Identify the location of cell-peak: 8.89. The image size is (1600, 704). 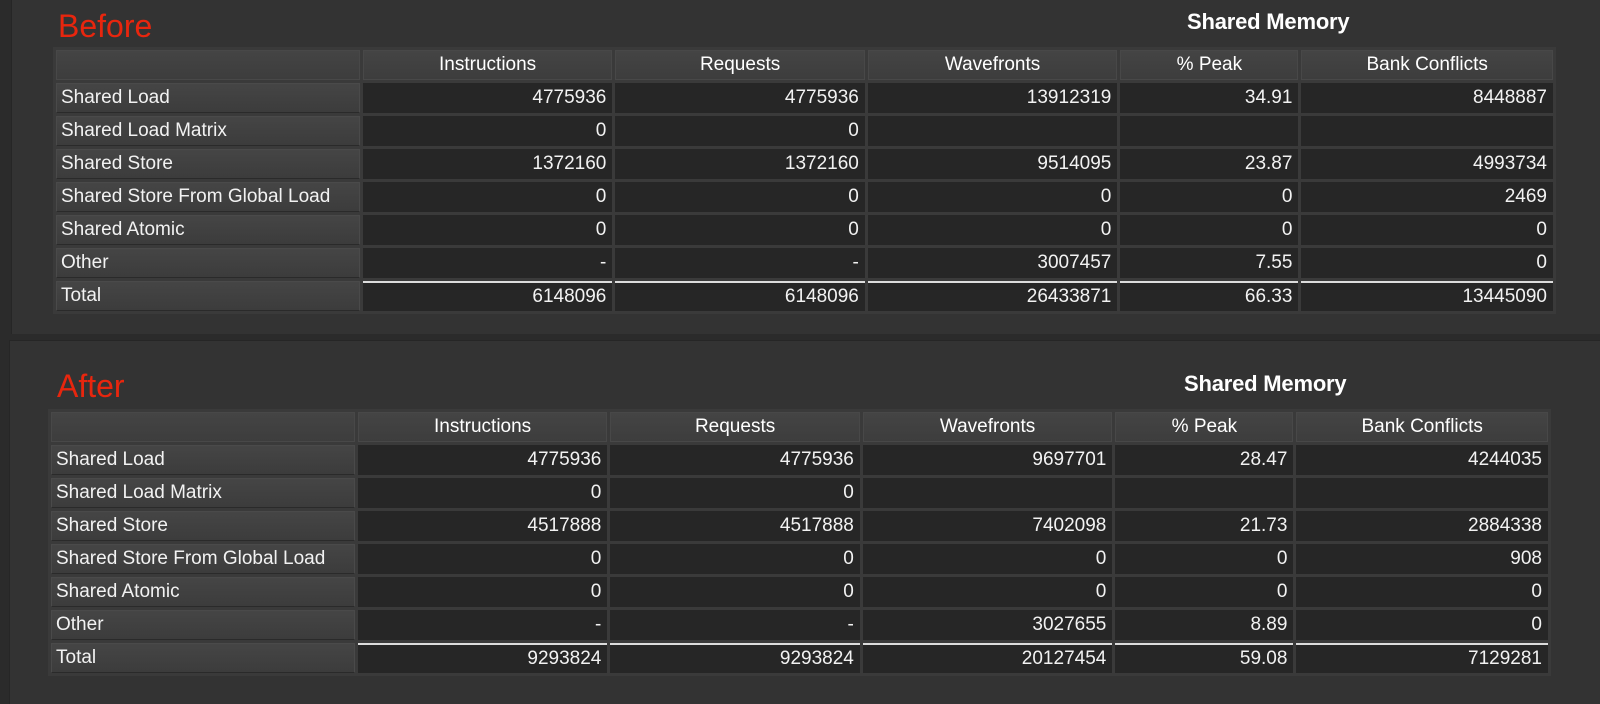
(1204, 625).